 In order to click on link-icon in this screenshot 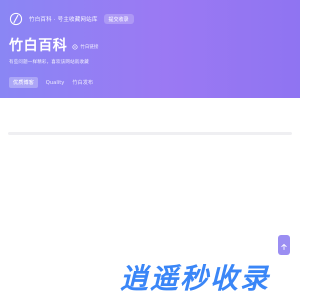, I will do `click(75, 47)`.